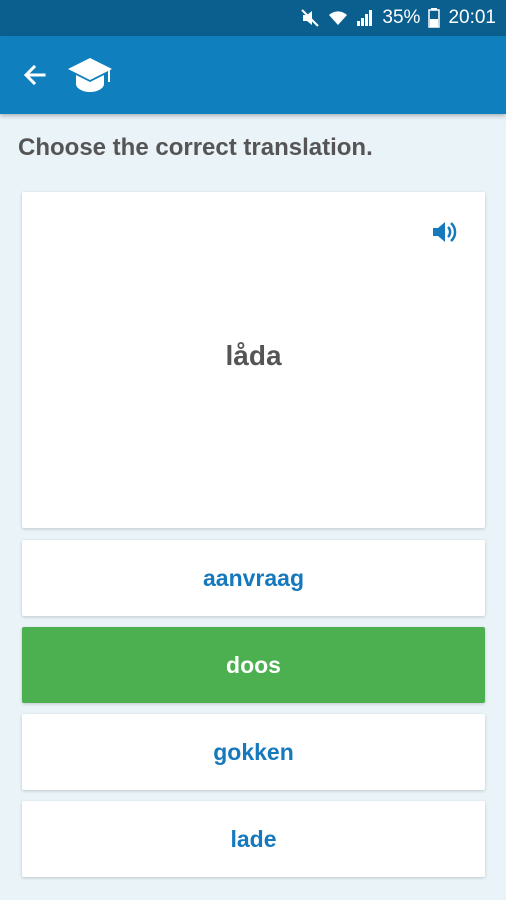 The height and width of the screenshot is (900, 506). I want to click on answer-option-3: gokken, so click(253, 752).